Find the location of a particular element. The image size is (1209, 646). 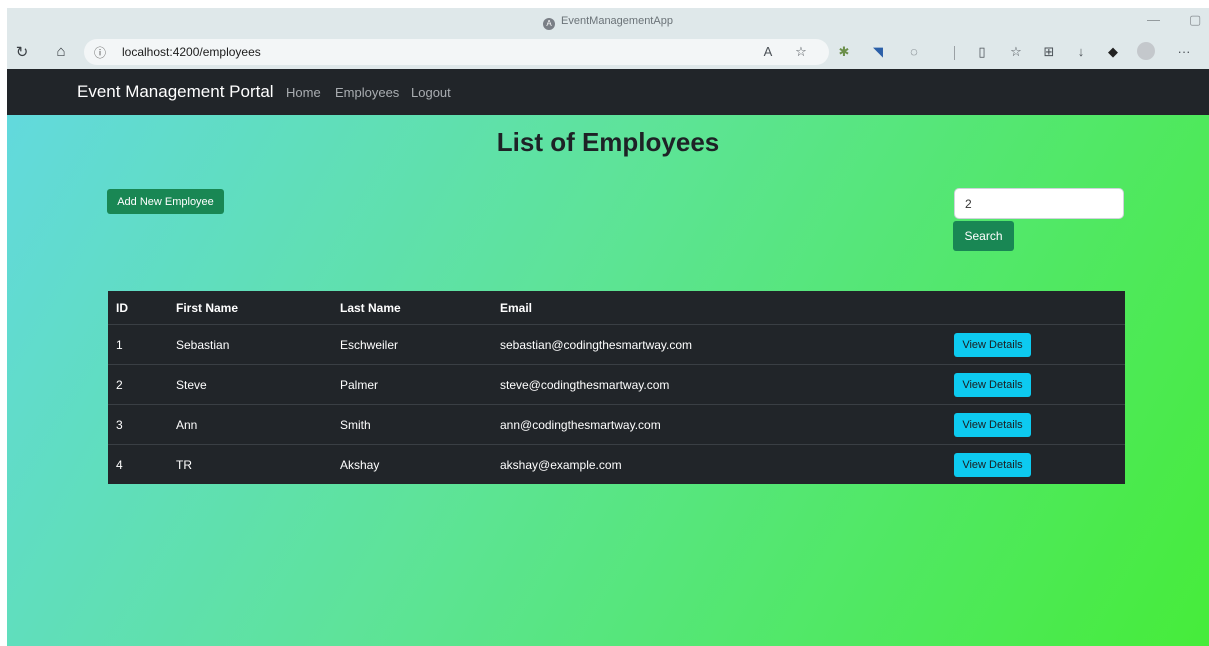

read-aloud-icon: A is located at coordinates (768, 51).